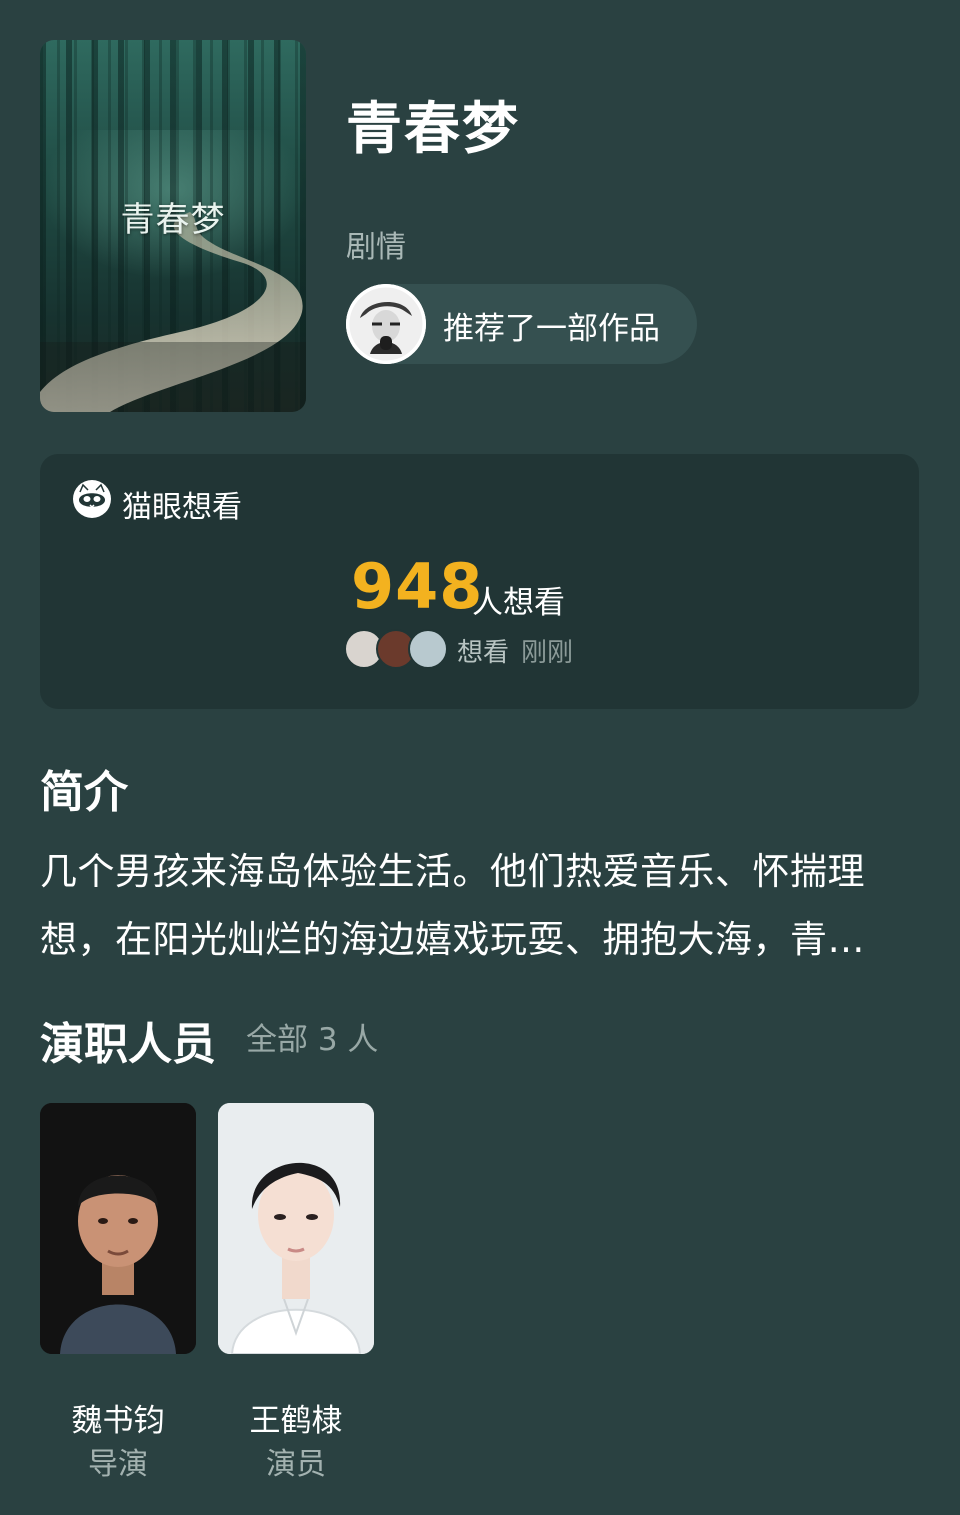 Image resolution: width=960 pixels, height=1515 pixels. I want to click on avatar-portrait-icon, so click(386, 324).